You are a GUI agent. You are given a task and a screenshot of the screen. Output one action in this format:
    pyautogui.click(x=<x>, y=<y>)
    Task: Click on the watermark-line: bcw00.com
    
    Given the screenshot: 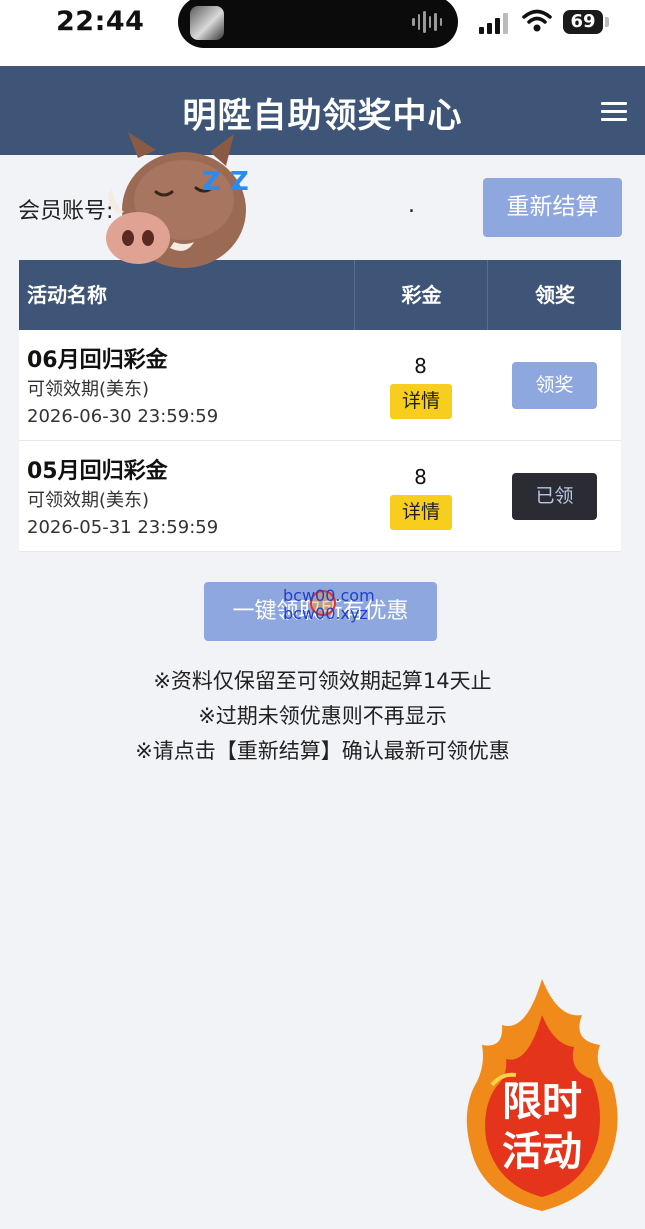 What is the action you would take?
    pyautogui.click(x=329, y=595)
    